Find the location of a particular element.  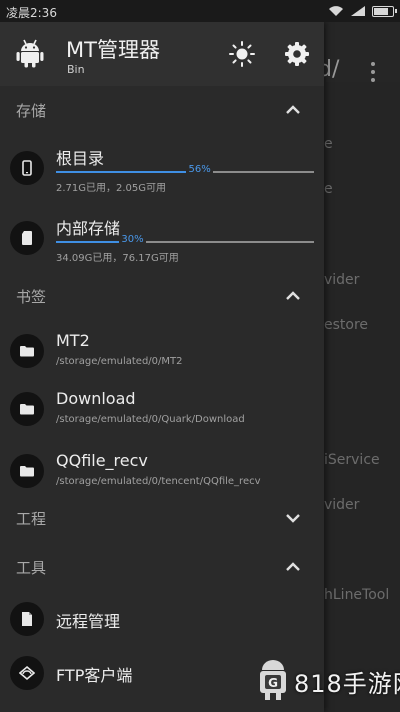

watermark: G 818手游网 is located at coordinates (328, 679).